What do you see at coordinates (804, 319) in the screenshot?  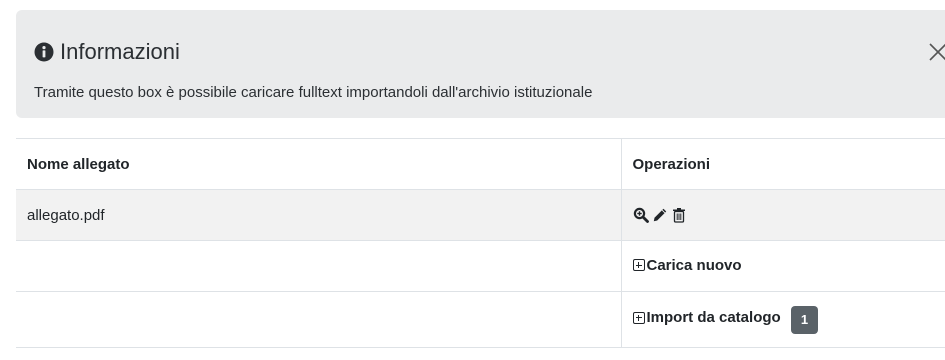 I see `count-badge: 1` at bounding box center [804, 319].